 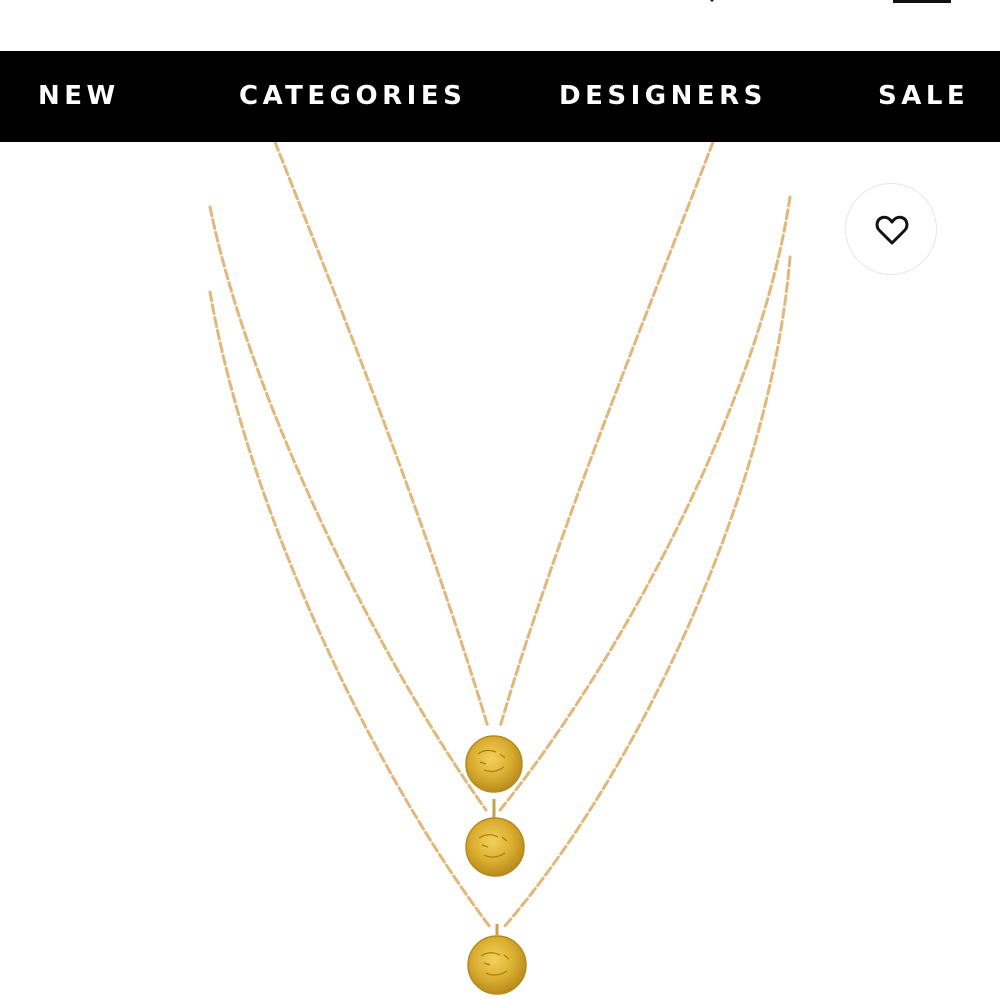 What do you see at coordinates (500, 25) in the screenshot?
I see `top-header` at bounding box center [500, 25].